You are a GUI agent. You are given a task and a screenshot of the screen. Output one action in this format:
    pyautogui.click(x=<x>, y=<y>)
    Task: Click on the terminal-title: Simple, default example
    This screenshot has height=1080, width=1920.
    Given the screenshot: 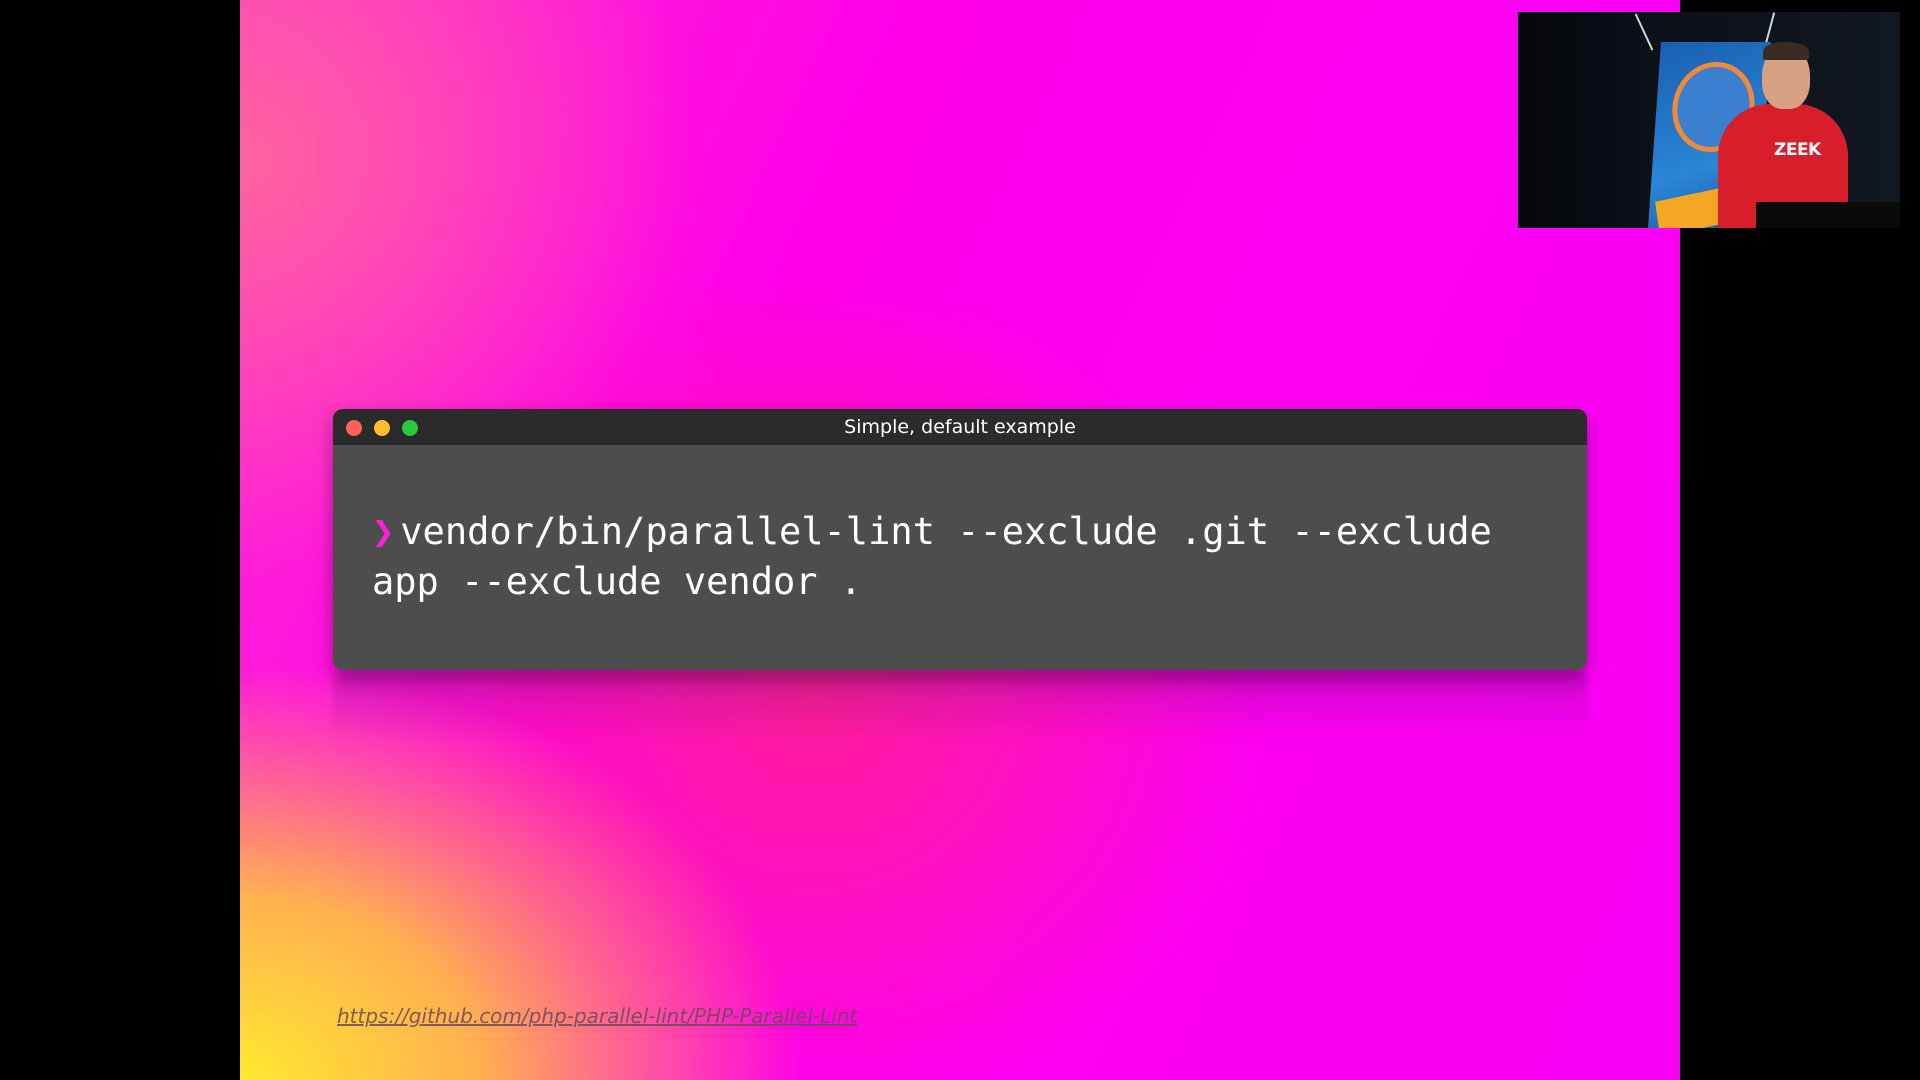 What is the action you would take?
    pyautogui.click(x=960, y=427)
    